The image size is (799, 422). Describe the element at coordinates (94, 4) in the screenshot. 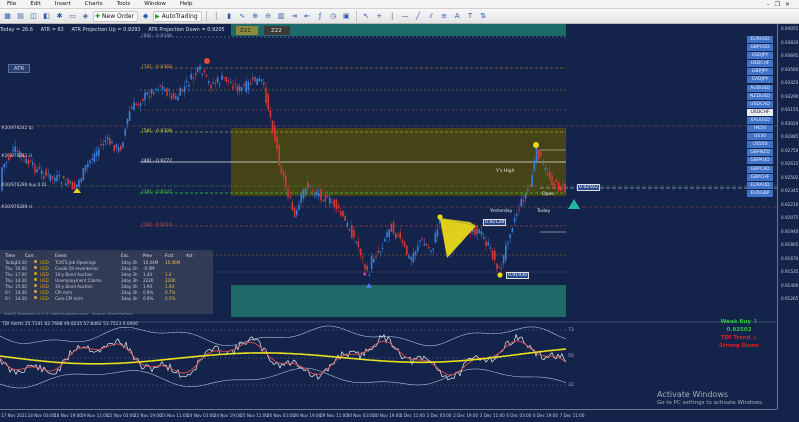

I see `menu-charts: Charts` at that location.